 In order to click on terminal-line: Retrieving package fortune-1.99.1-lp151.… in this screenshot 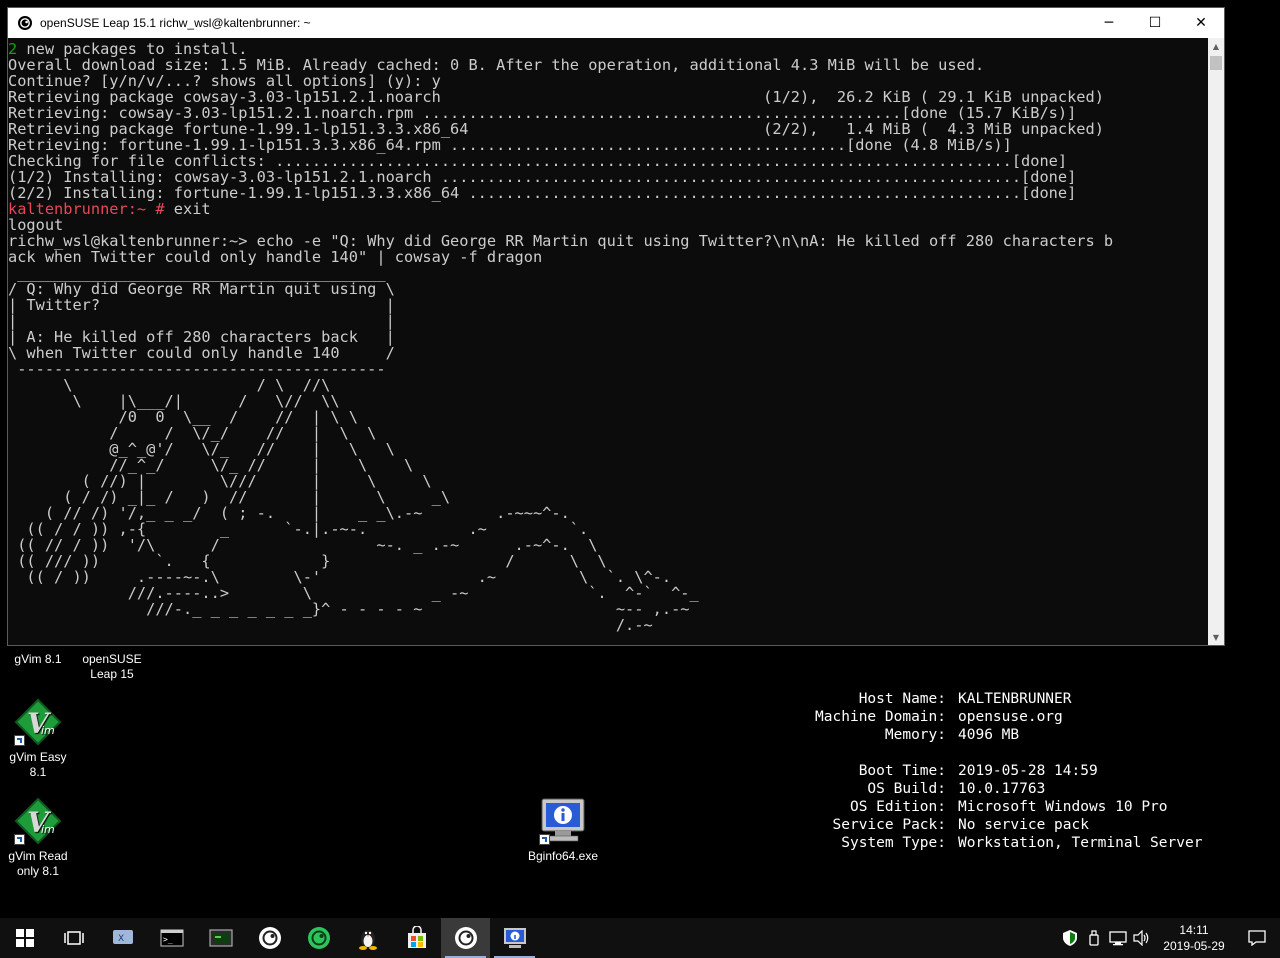, I will do `click(608, 129)`.